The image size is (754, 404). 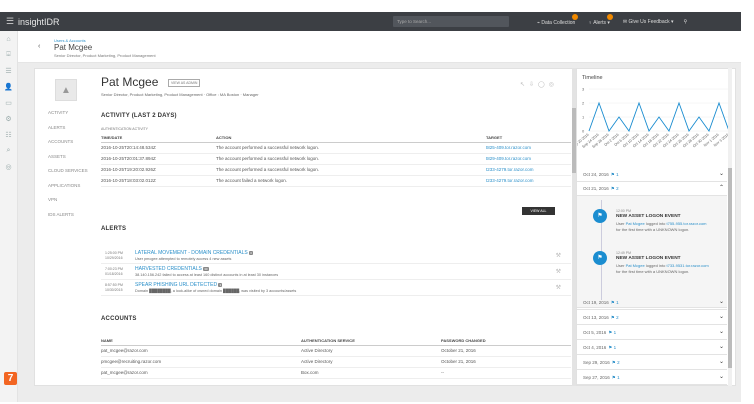 What do you see at coordinates (8, 119) in the screenshot?
I see `nav-settings-icon: ⚙` at bounding box center [8, 119].